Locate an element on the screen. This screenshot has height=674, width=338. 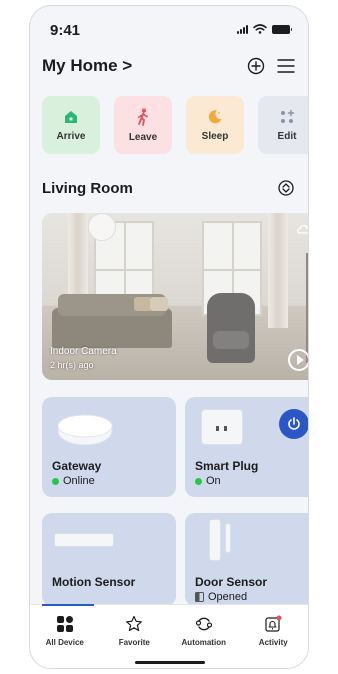
star-icon is located at coordinates (134, 623).